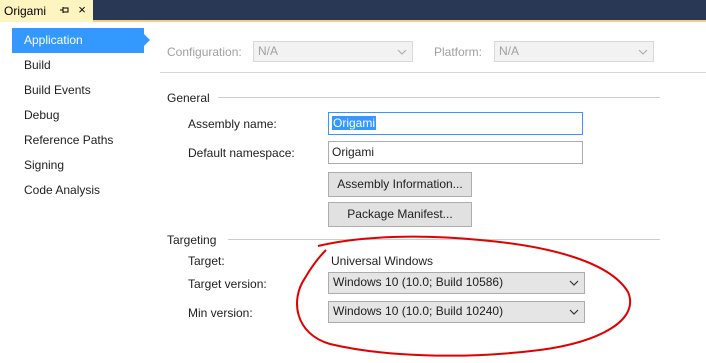  I want to click on platform-select: N/A, so click(574, 51).